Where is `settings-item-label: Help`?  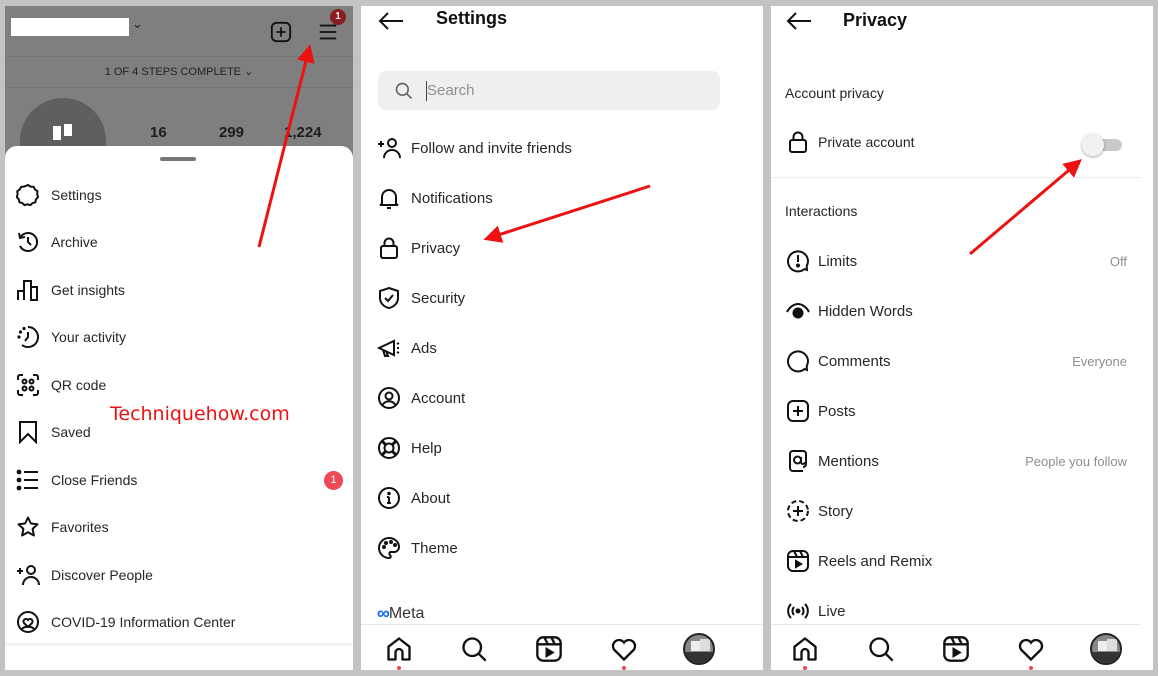 settings-item-label: Help is located at coordinates (426, 448).